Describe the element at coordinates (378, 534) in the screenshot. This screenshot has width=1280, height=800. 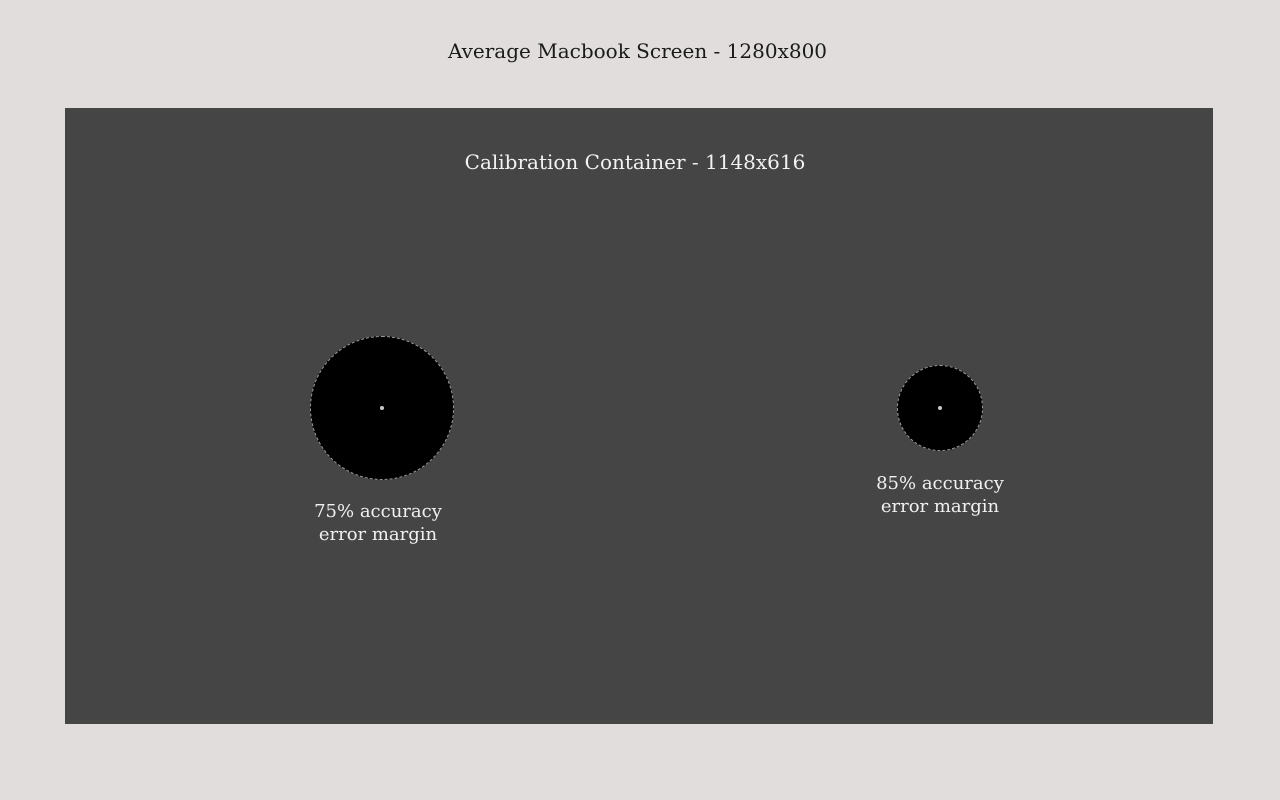
I see `target-75-margin-label: error margin` at that location.